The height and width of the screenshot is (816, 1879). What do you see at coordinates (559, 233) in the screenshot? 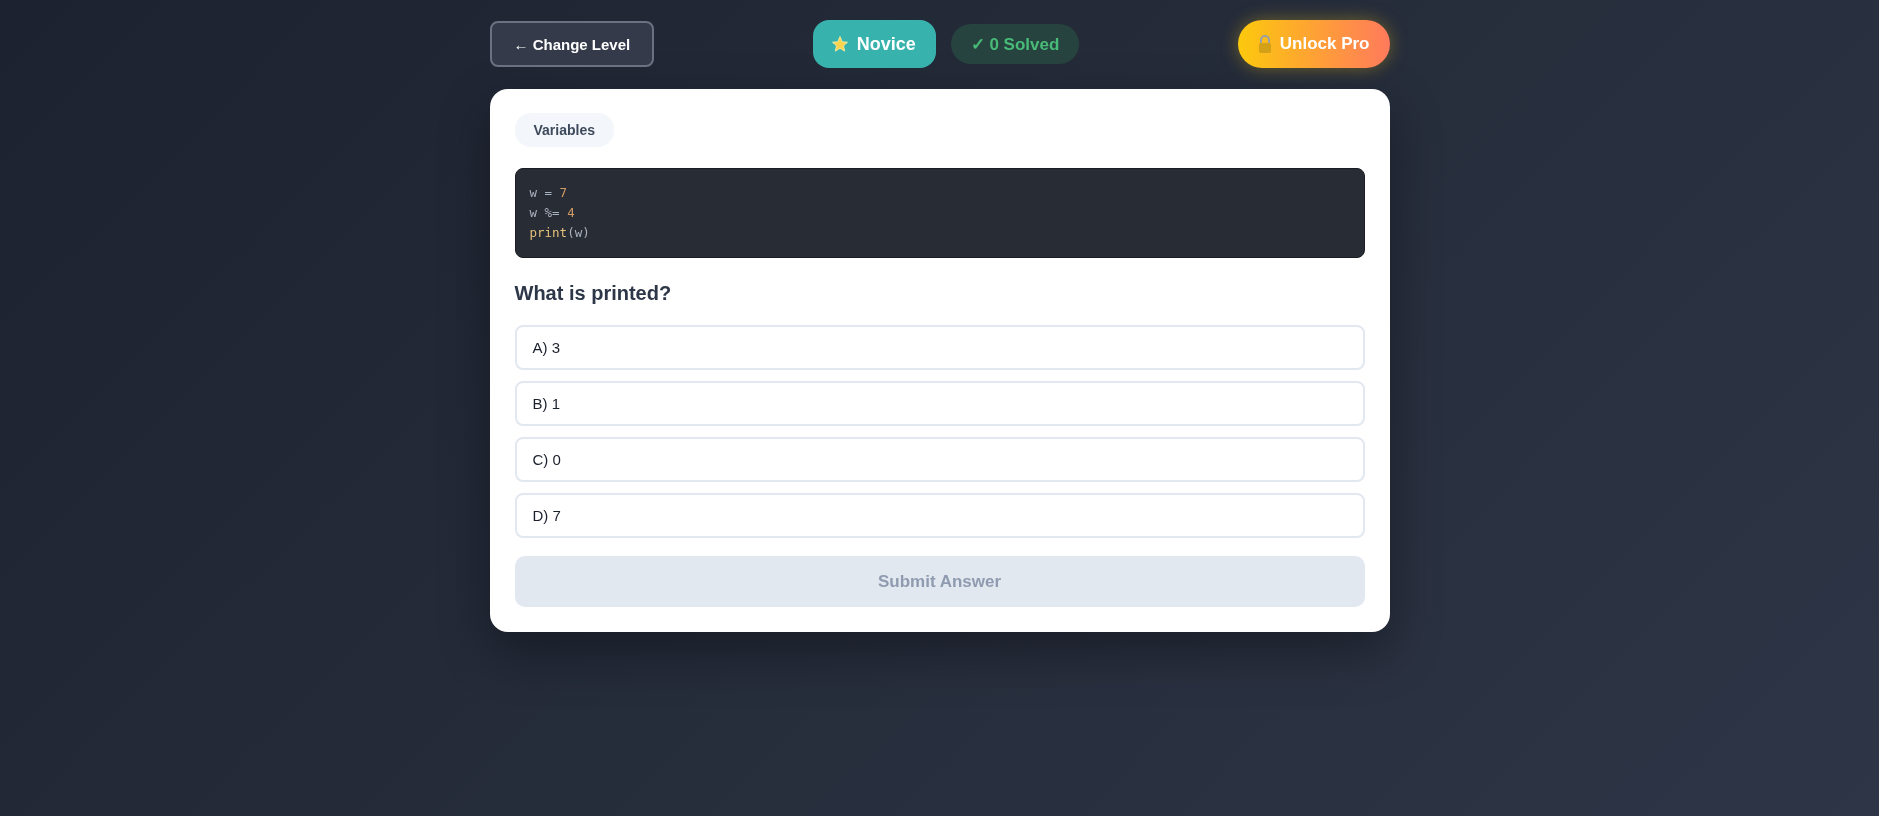
I see `code-line: print(w)` at bounding box center [559, 233].